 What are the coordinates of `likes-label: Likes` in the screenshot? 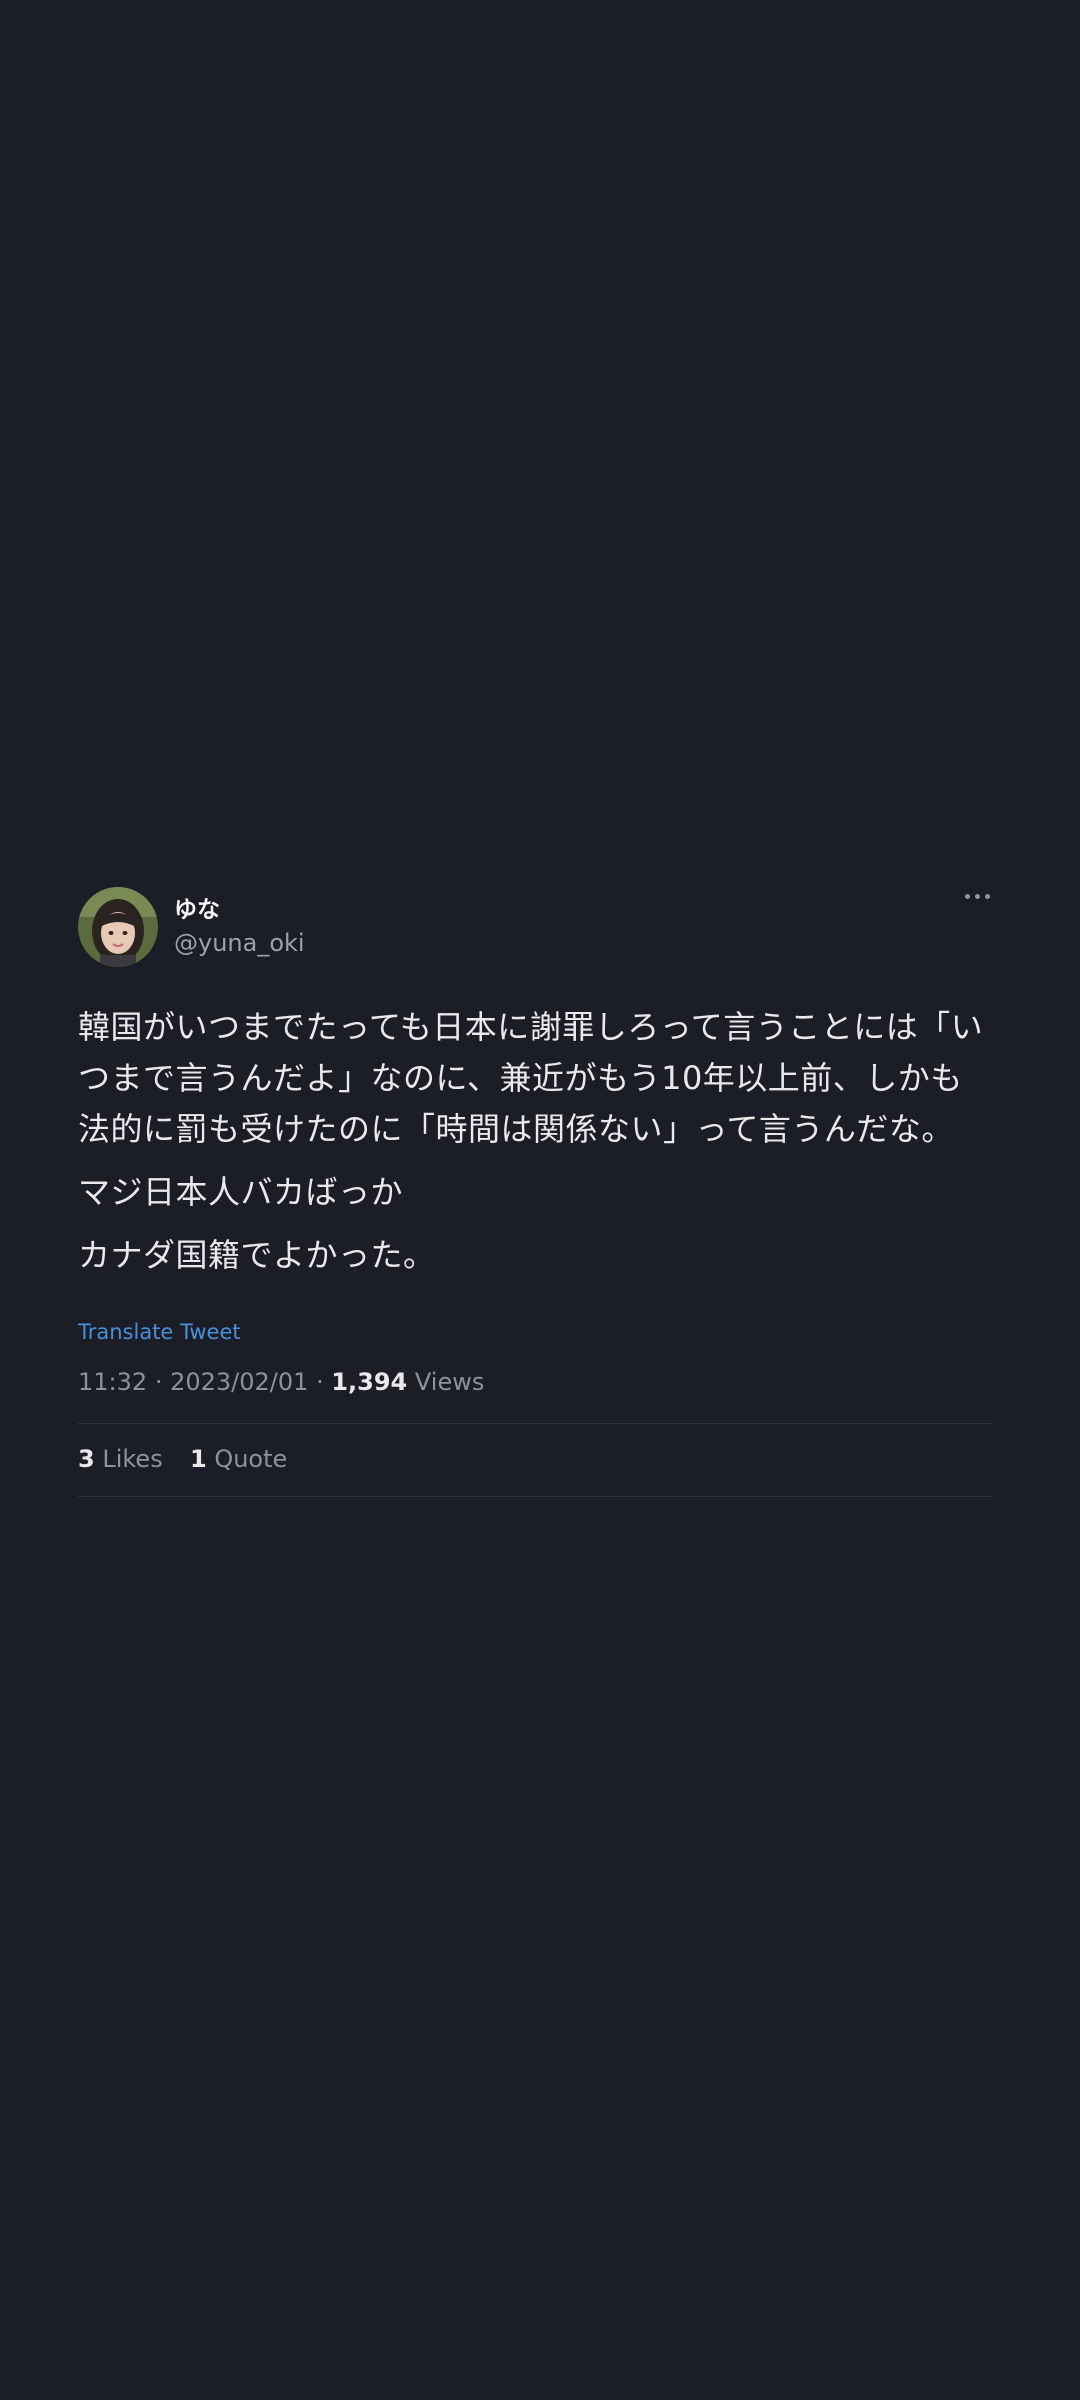 It's located at (132, 1459).